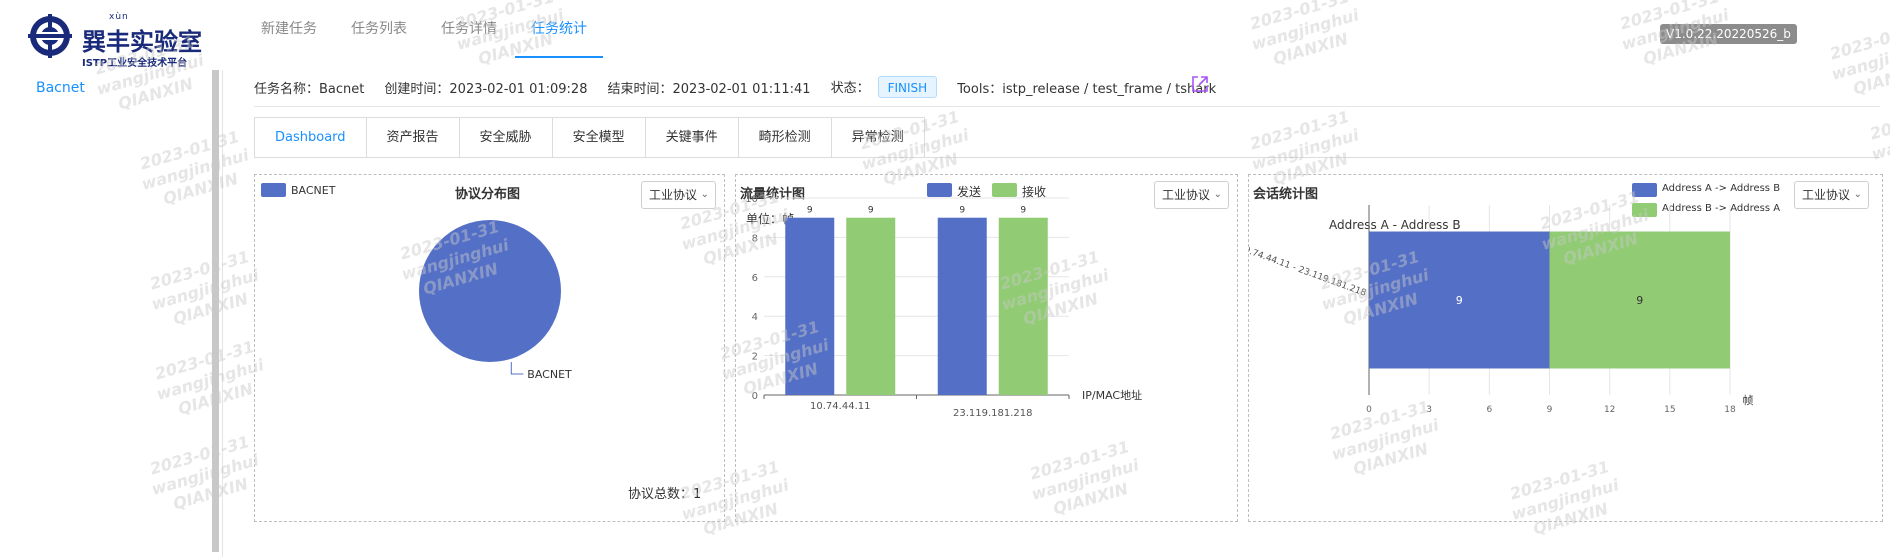 The width and height of the screenshot is (1890, 557). Describe the element at coordinates (222, 313) in the screenshot. I see `sidebar-divider` at that location.